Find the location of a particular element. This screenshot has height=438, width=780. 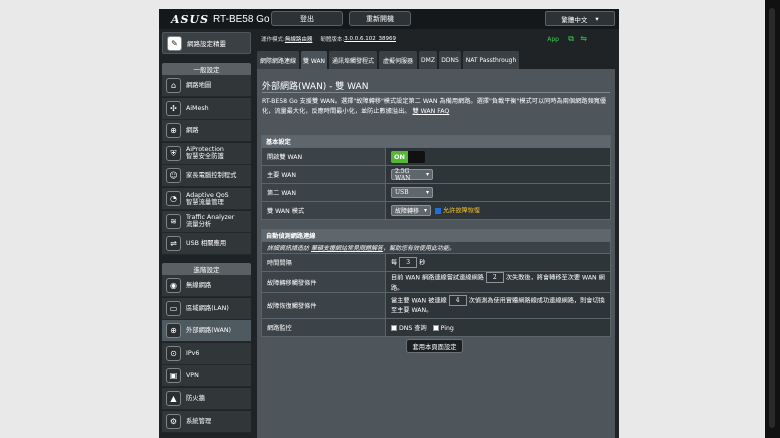

tab-ddns: DDNS is located at coordinates (450, 60).